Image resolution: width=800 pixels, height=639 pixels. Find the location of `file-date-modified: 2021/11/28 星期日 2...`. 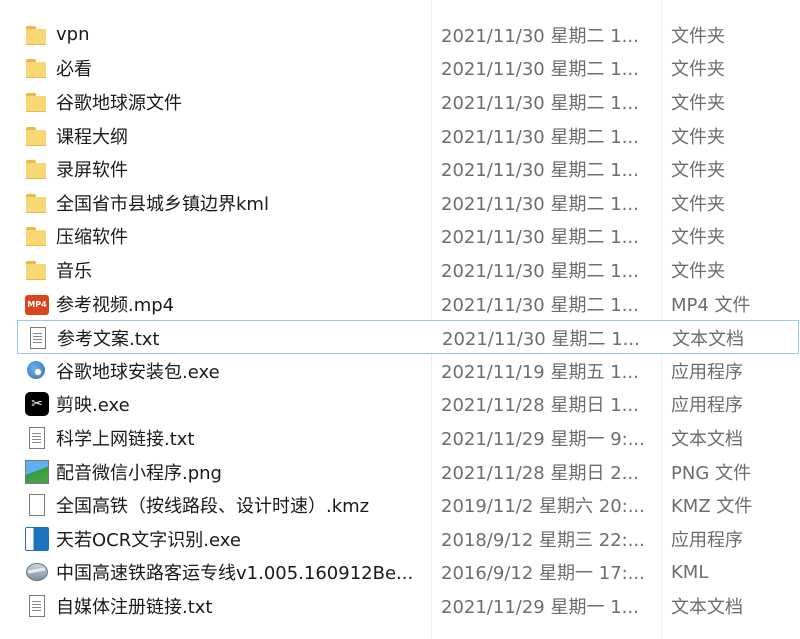

file-date-modified: 2021/11/28 星期日 2... is located at coordinates (540, 473).